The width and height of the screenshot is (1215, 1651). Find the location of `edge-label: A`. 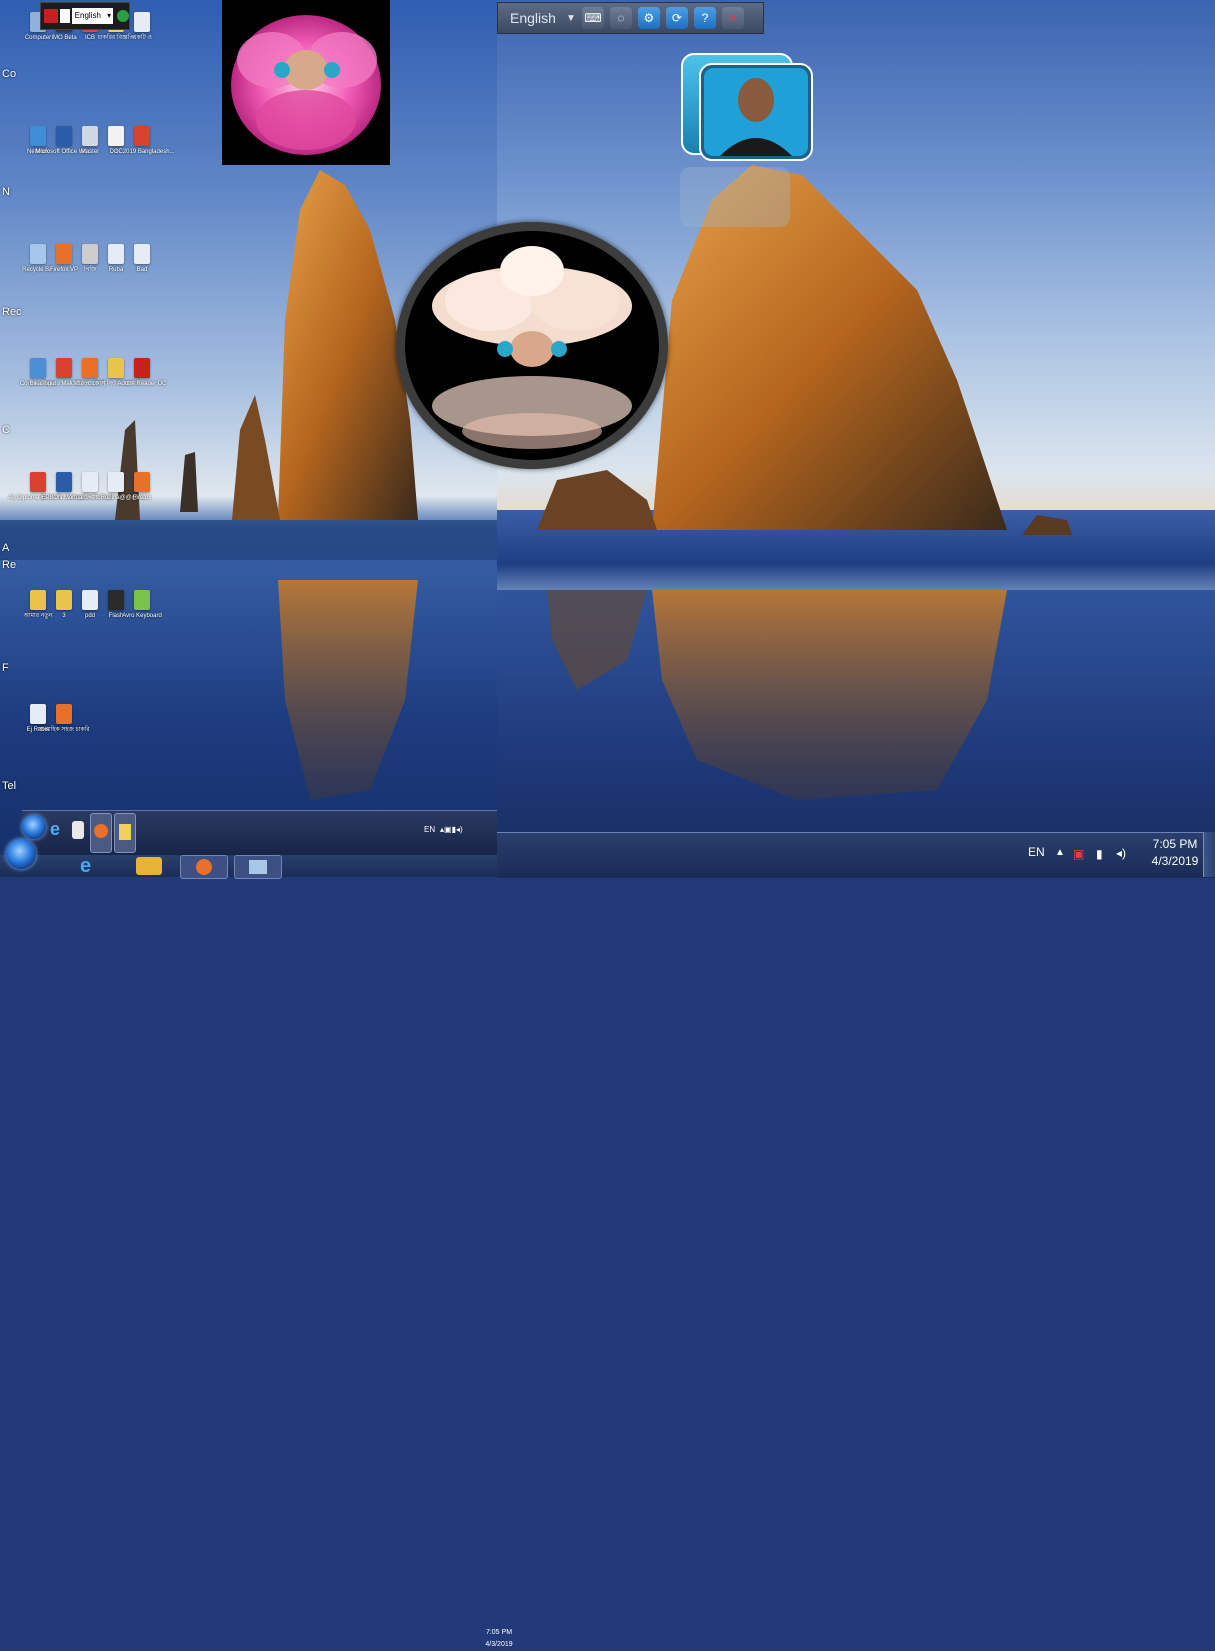

edge-label: A is located at coordinates (6, 548).